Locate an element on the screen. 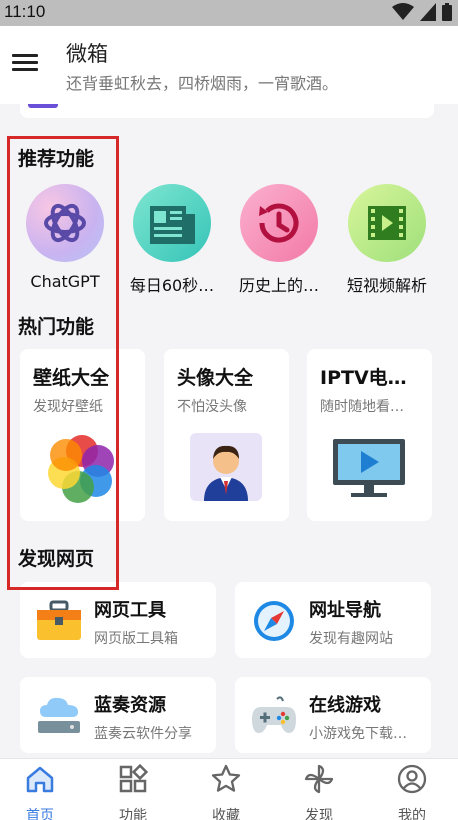 The image size is (458, 820). hot-card-avatar: 头像大全 不怕没头像 is located at coordinates (226, 435).